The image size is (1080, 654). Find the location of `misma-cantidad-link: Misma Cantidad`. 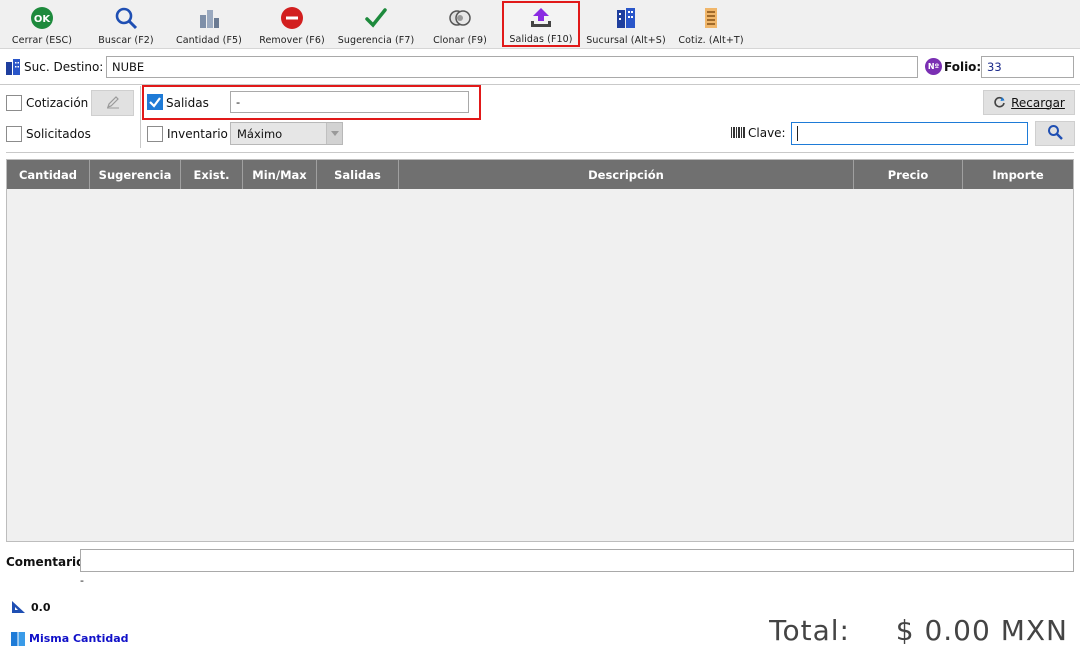

misma-cantidad-link: Misma Cantidad is located at coordinates (79, 638).